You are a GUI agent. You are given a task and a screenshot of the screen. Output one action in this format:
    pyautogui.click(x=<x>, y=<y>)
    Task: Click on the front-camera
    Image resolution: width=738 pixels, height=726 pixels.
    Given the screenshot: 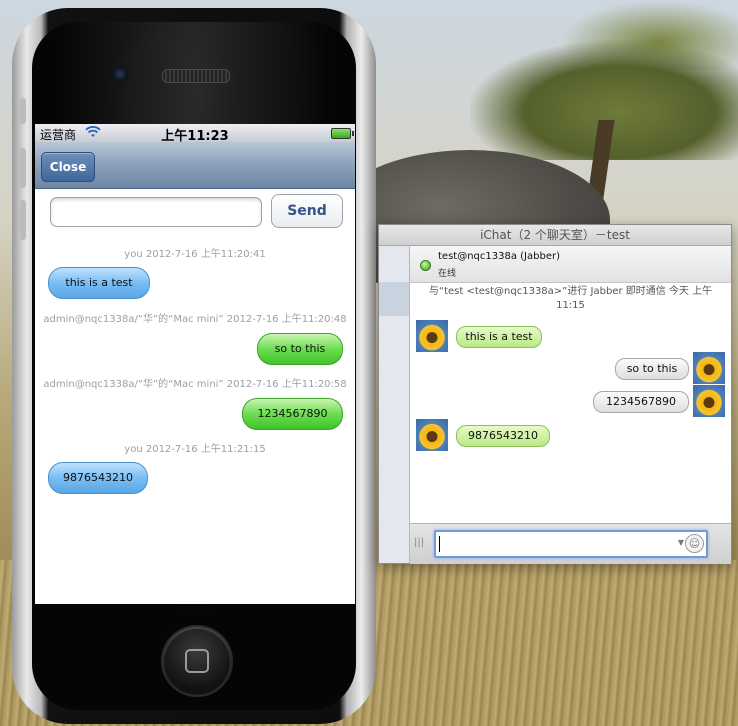 What is the action you would take?
    pyautogui.click(x=120, y=74)
    